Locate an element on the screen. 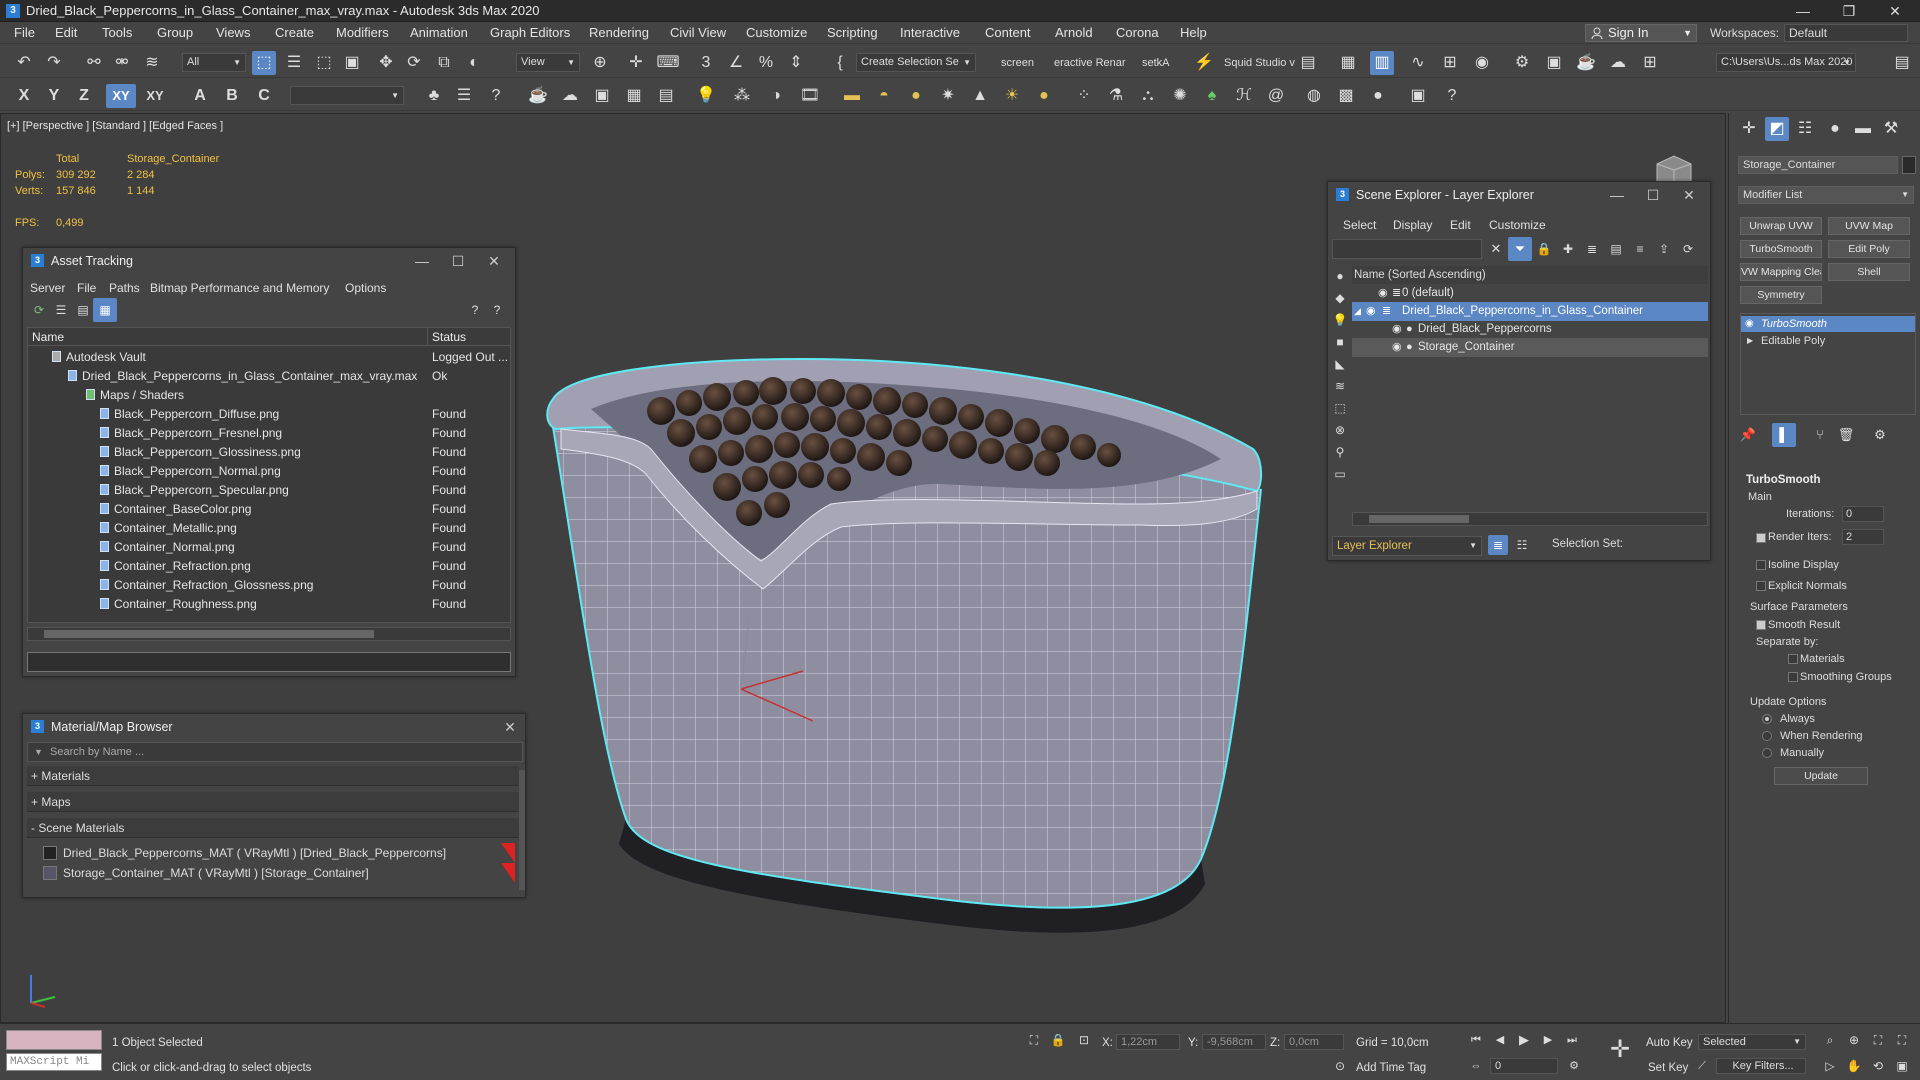 The width and height of the screenshot is (1920, 1080). next-frame-icon: ▶ is located at coordinates (1548, 1040).